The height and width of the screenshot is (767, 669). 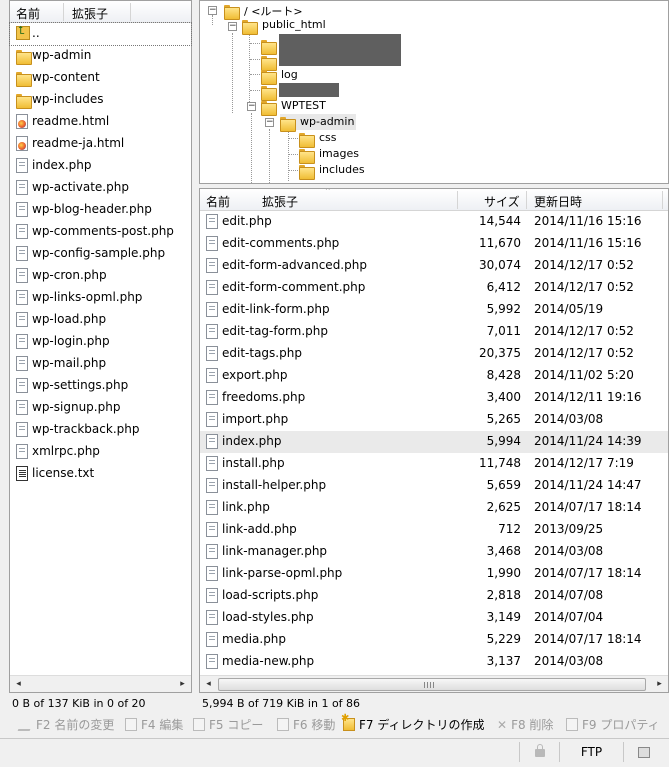 I want to click on right-list-row: edit-tags.php 20,375 2014/12/17 0:52, so click(x=434, y=354).